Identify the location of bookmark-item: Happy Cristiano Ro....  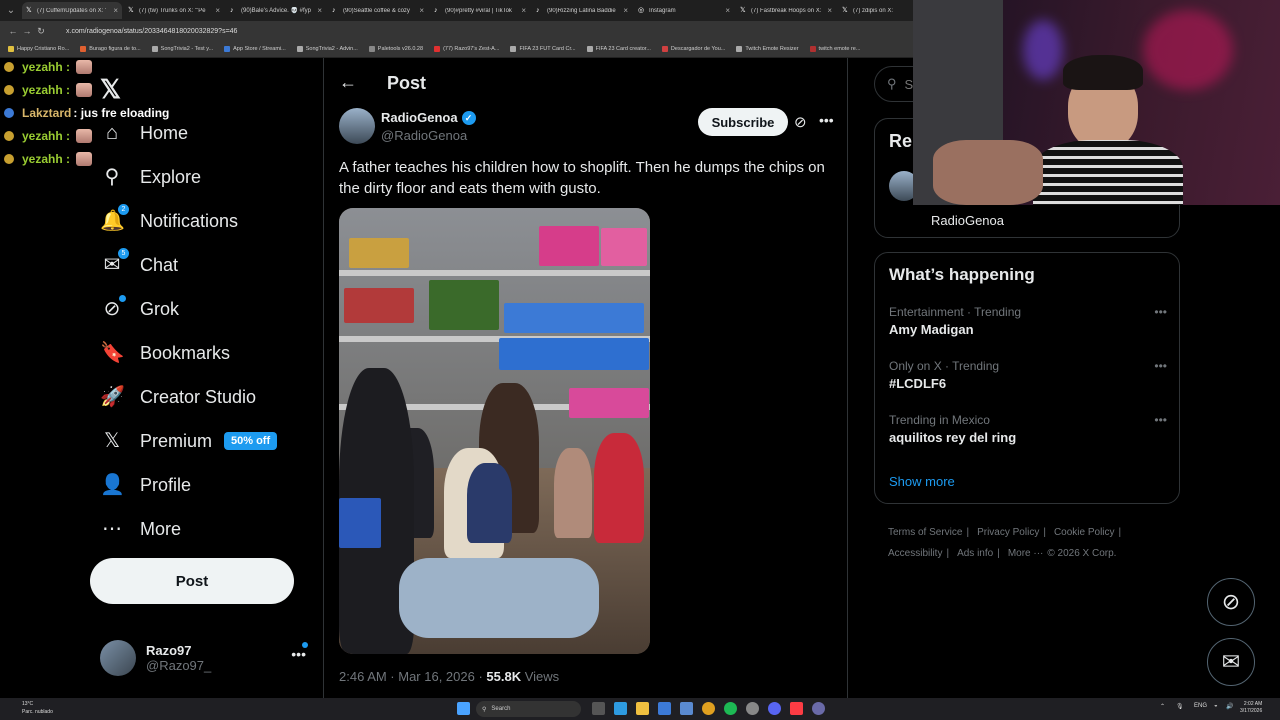
(38, 49).